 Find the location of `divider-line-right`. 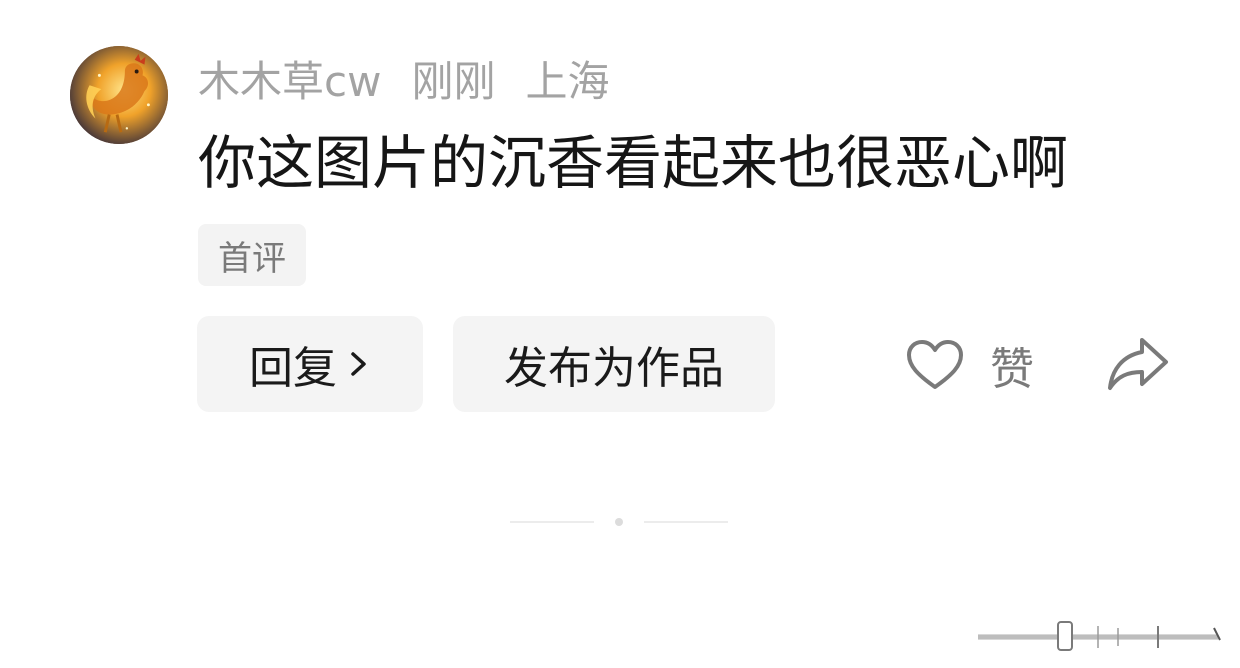

divider-line-right is located at coordinates (686, 522).